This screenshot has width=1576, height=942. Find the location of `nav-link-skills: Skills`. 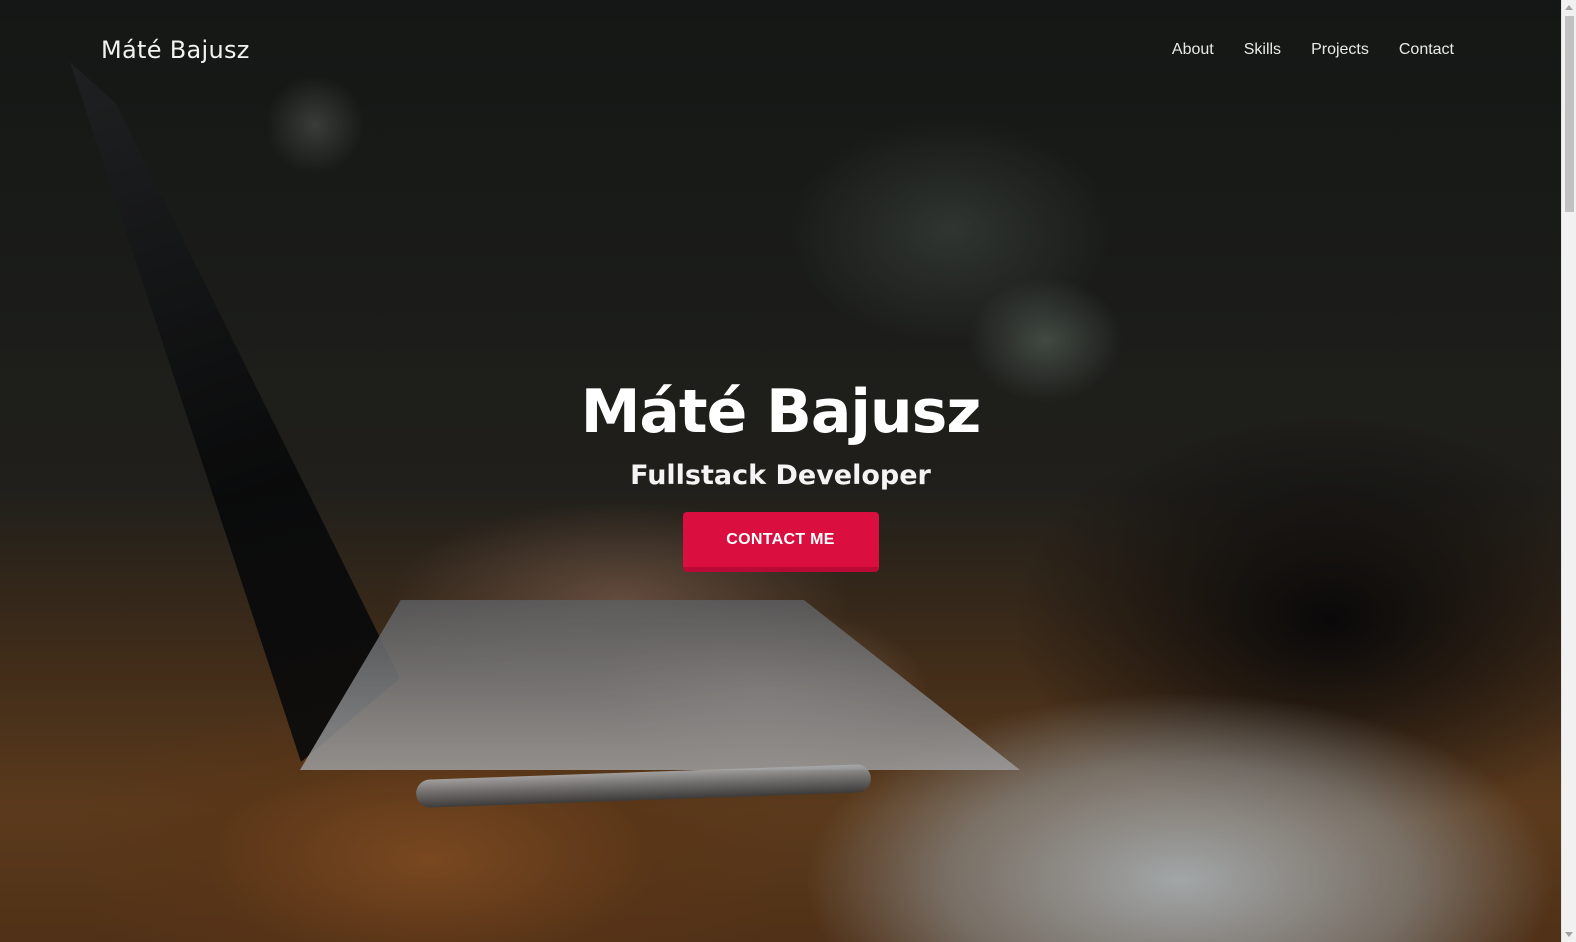

nav-link-skills: Skills is located at coordinates (1262, 49).